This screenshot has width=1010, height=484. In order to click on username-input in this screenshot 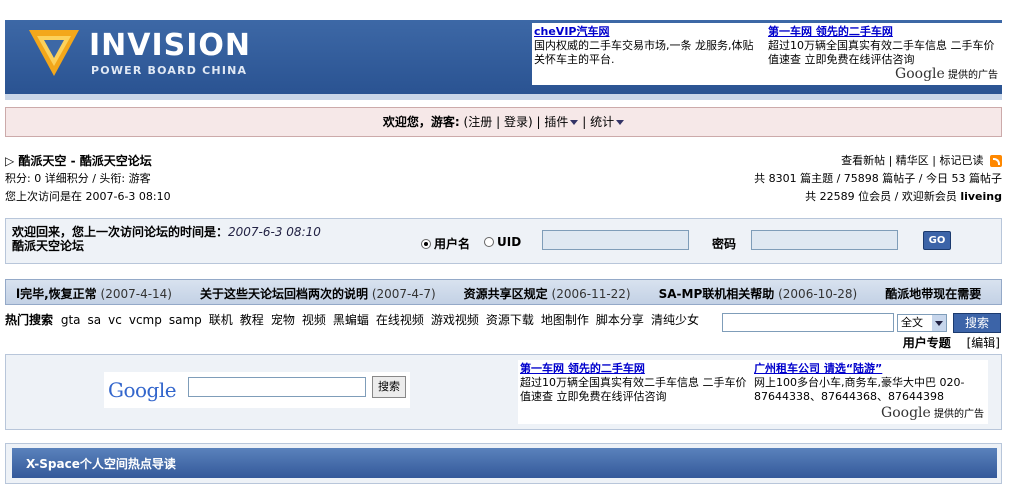, I will do `click(615, 240)`.